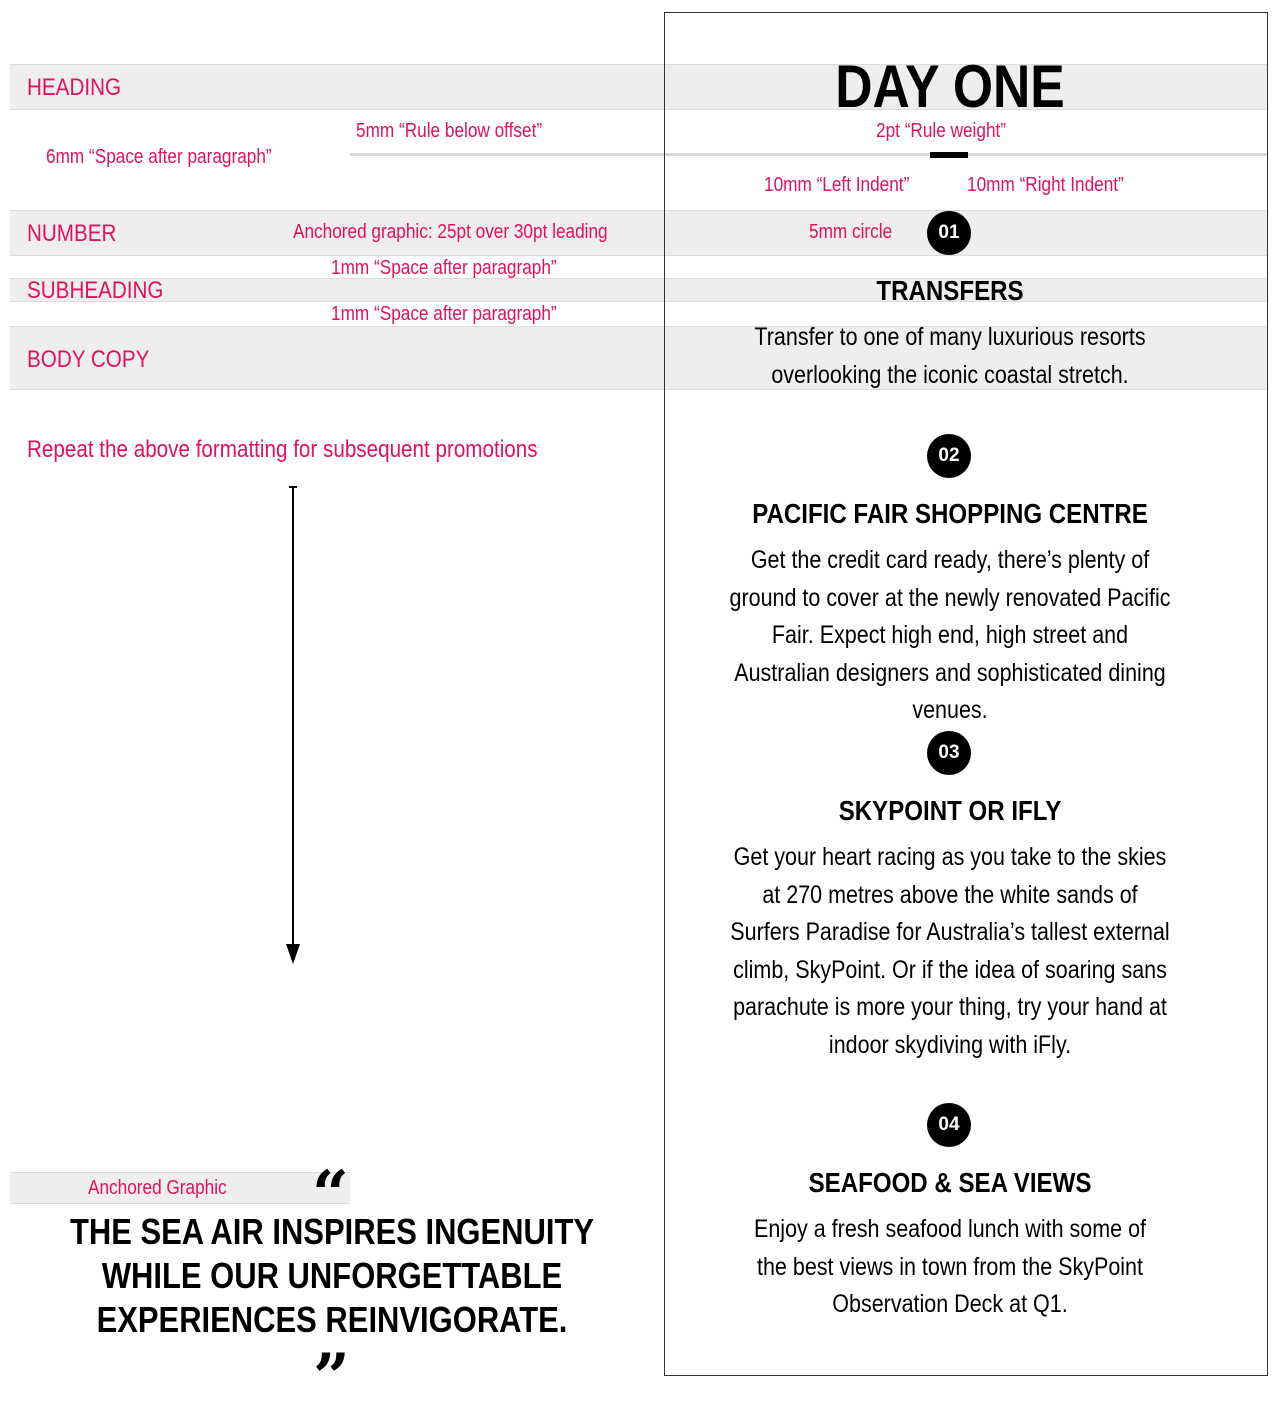  Describe the element at coordinates (950, 86) in the screenshot. I see `day-heading: DAY ONE` at that location.